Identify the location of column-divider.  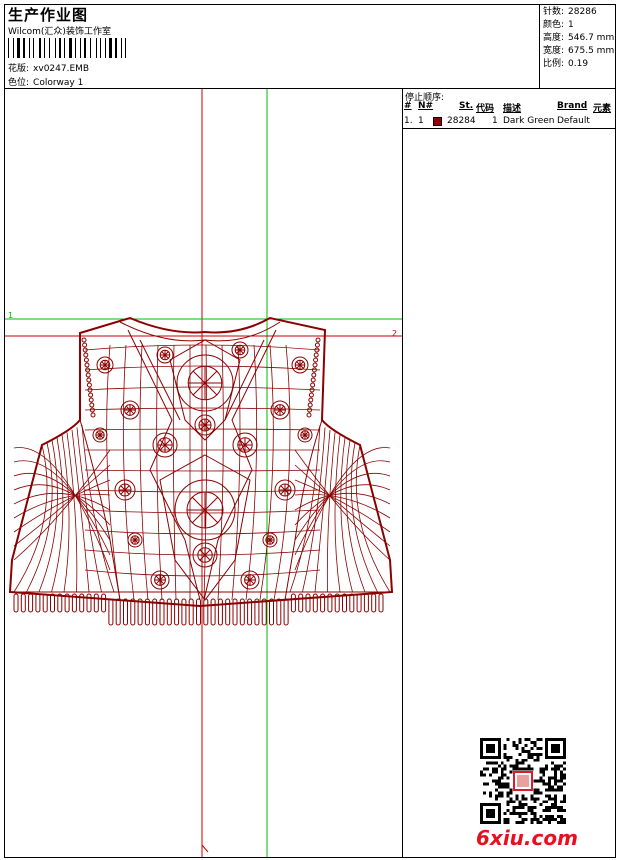
(402, 473).